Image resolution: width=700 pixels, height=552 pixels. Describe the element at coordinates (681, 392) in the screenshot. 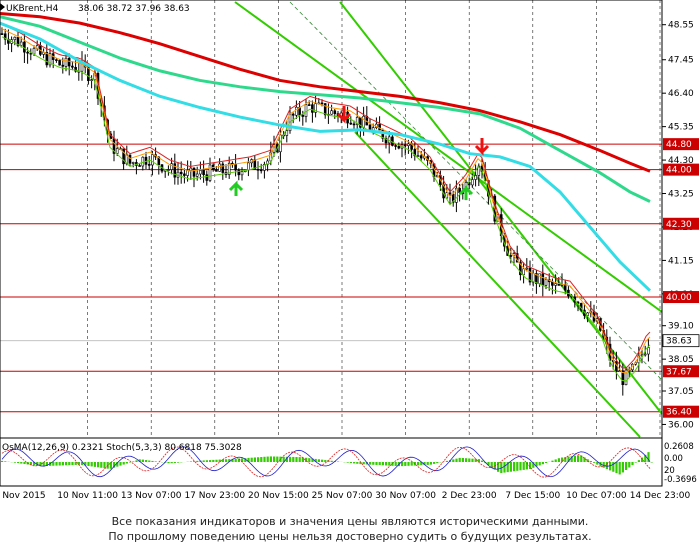

I see `price-tick-label: 37.05` at that location.